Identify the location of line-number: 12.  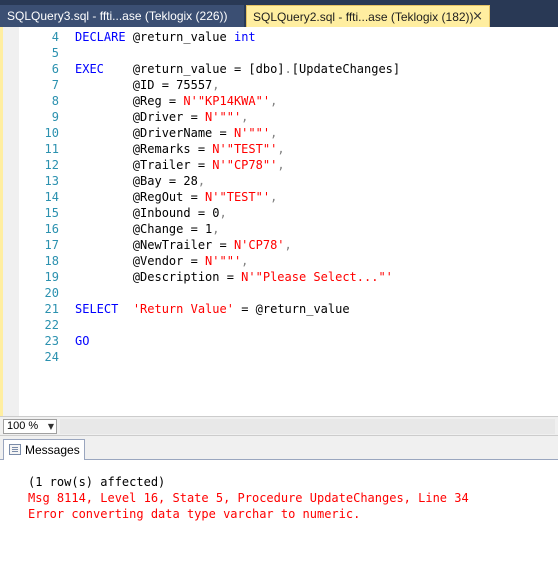
(51, 165).